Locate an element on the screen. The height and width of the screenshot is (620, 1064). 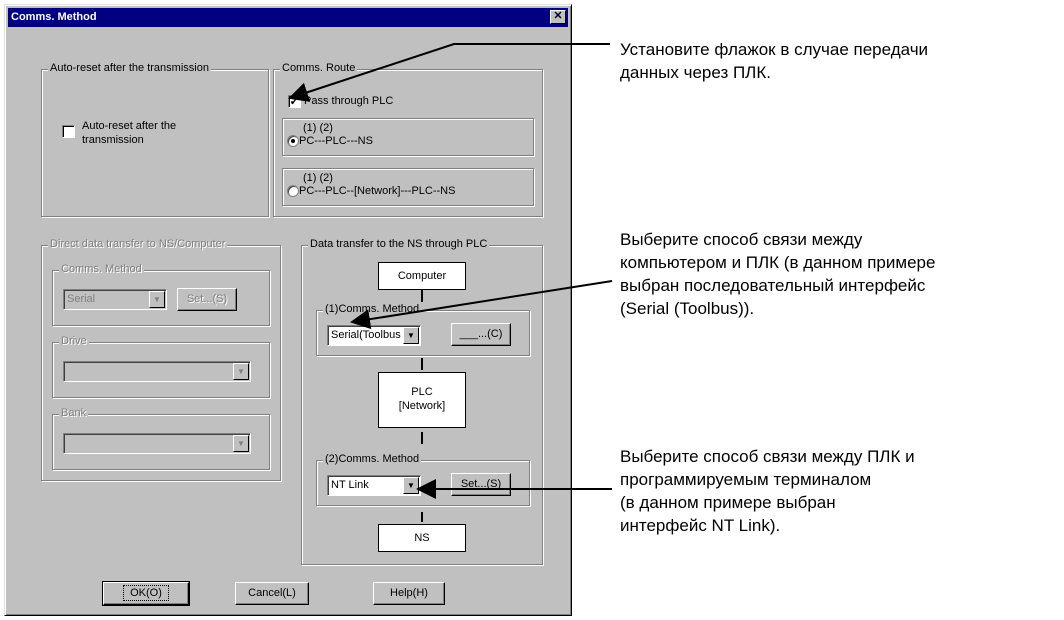
ok-button: OK(O) is located at coordinates (146, 593).